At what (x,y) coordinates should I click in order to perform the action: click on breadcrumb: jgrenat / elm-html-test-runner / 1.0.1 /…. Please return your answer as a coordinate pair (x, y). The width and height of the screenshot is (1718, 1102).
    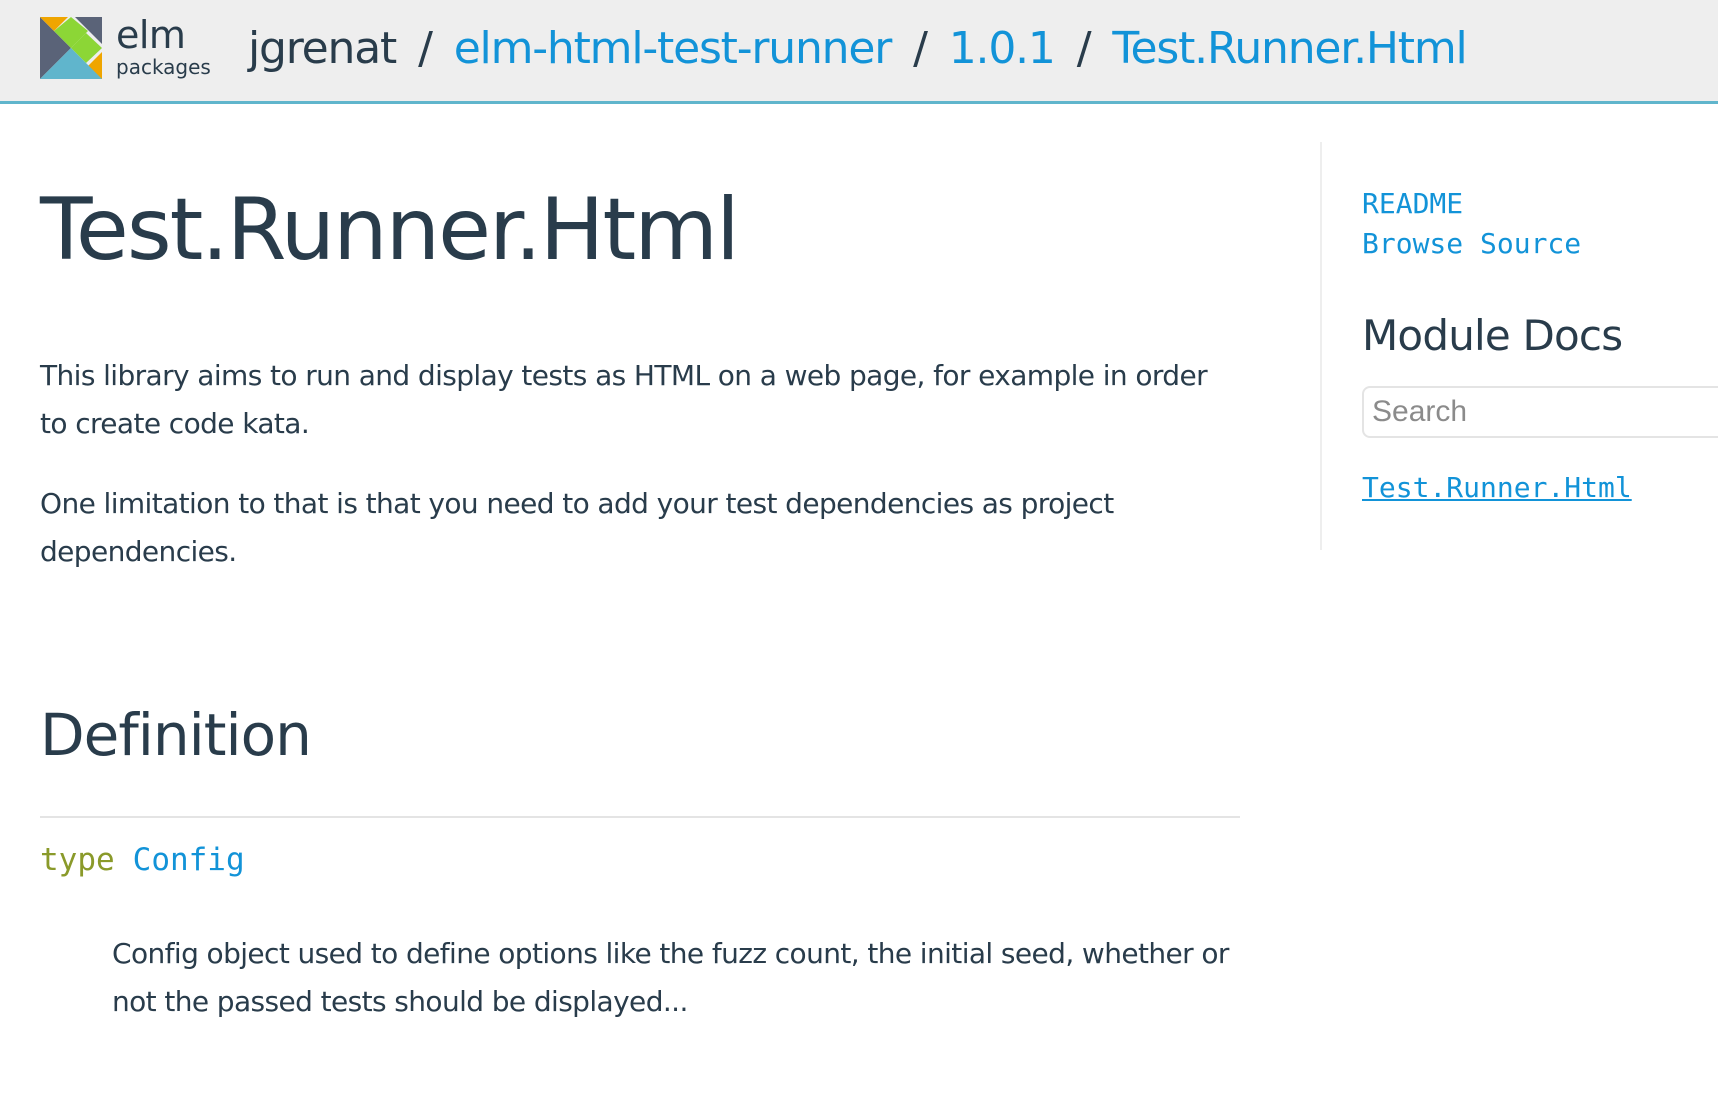
    Looking at the image, I should click on (858, 48).